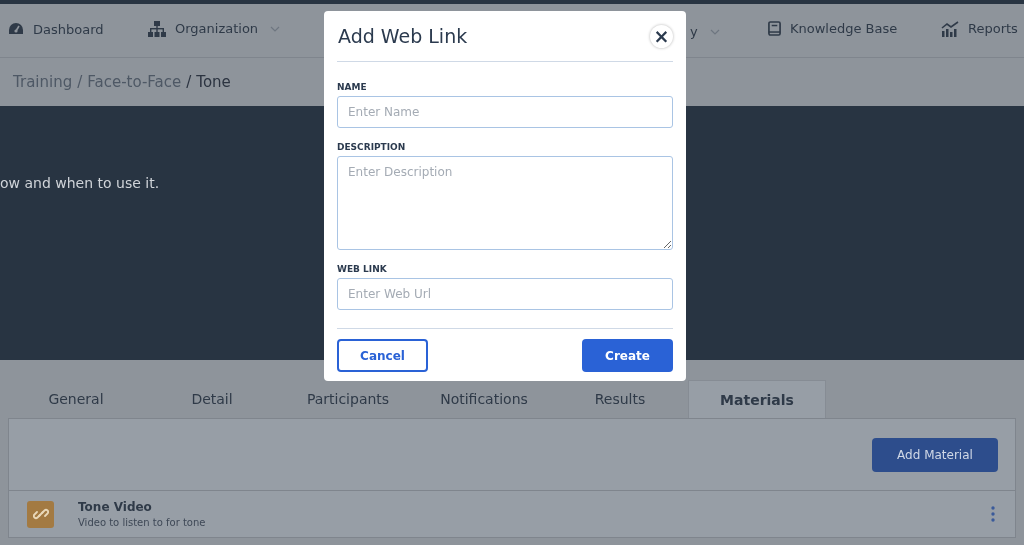 This screenshot has height=545, width=1024. Describe the element at coordinates (403, 36) in the screenshot. I see `dialog-title: Add Web Link` at that location.